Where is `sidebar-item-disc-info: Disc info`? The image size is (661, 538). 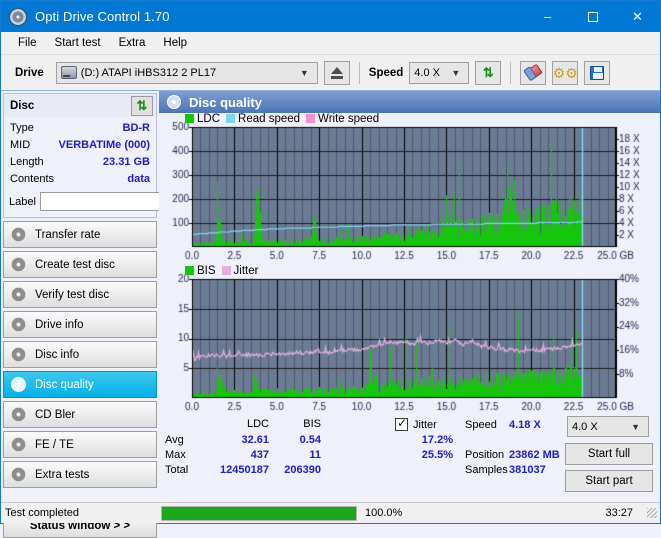
sidebar-item-disc-info: Disc info is located at coordinates (80, 354).